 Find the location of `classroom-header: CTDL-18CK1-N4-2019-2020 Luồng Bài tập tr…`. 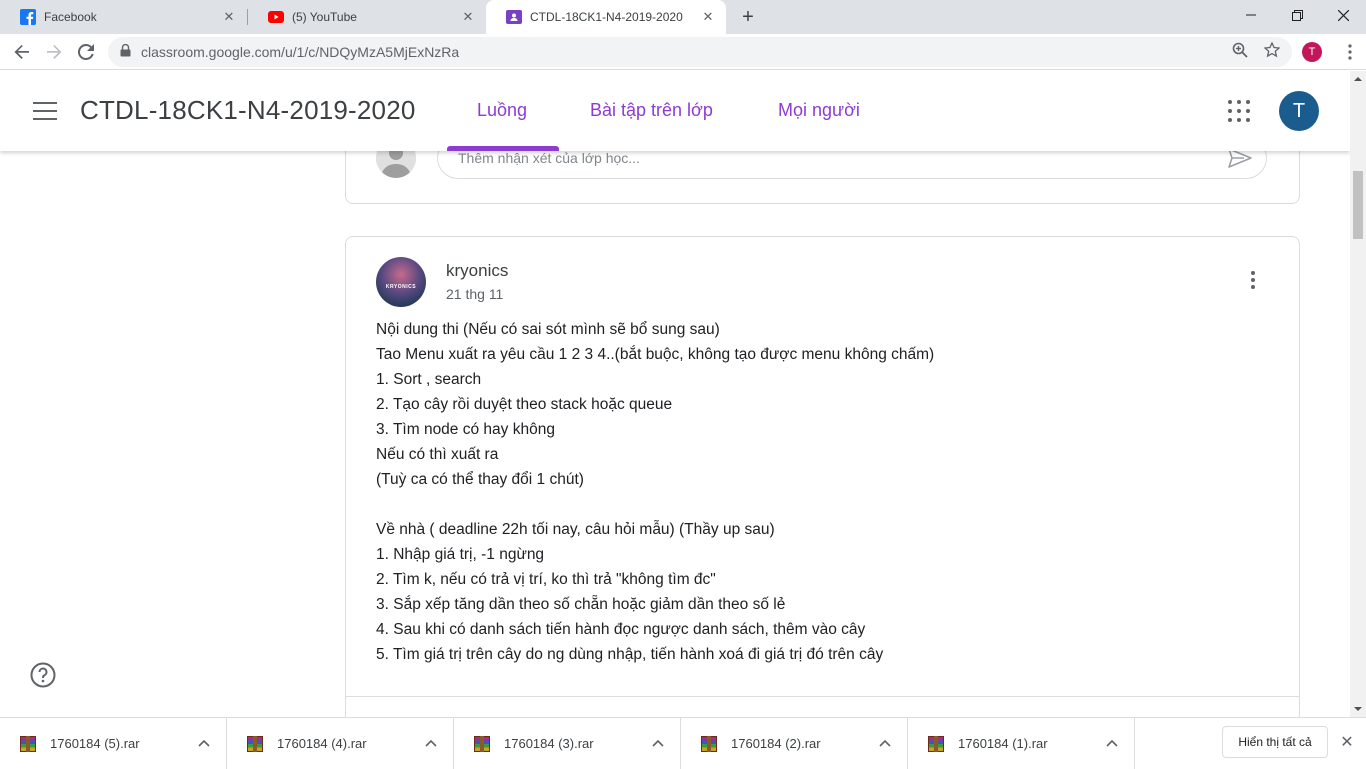

classroom-header: CTDL-18CK1-N4-2019-2020 Luồng Bài tập tr… is located at coordinates (675, 111).